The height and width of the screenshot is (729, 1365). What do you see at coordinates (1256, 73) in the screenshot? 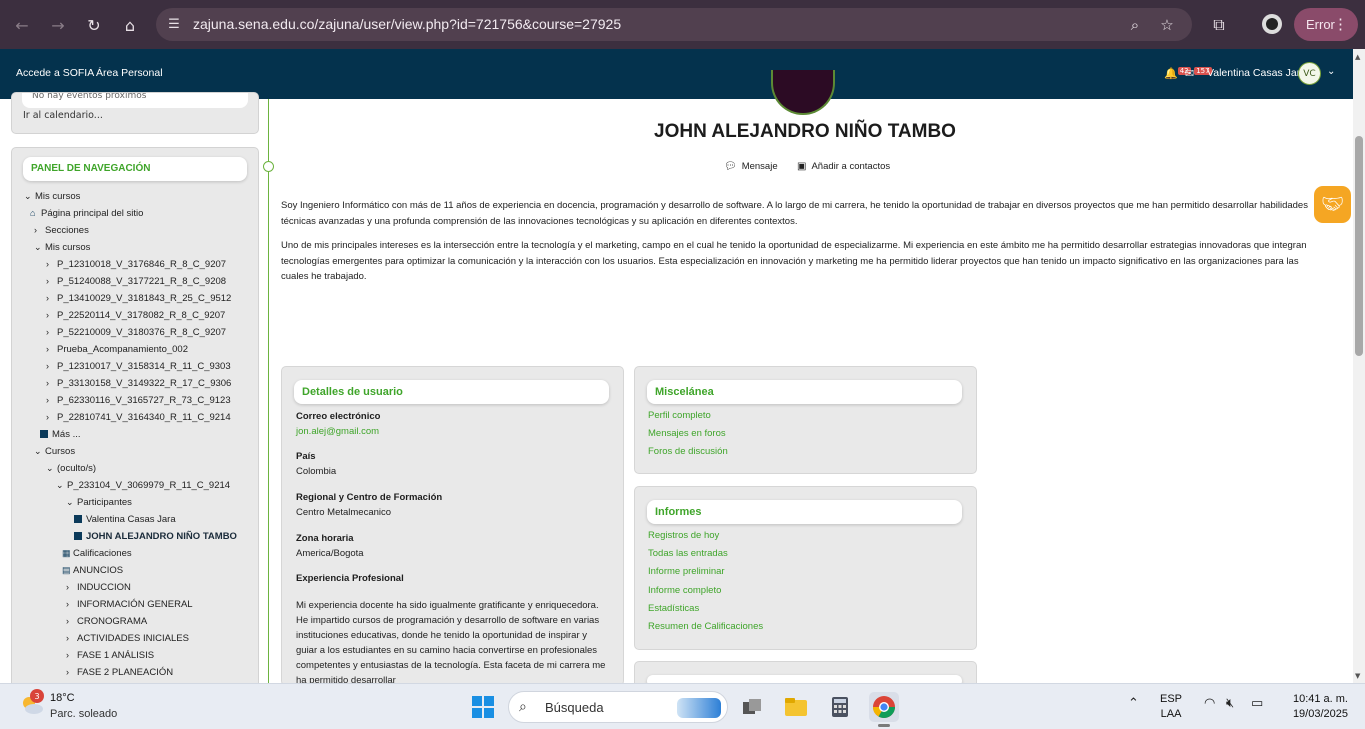
I see `user-name: Valentina Casas Jara` at bounding box center [1256, 73].